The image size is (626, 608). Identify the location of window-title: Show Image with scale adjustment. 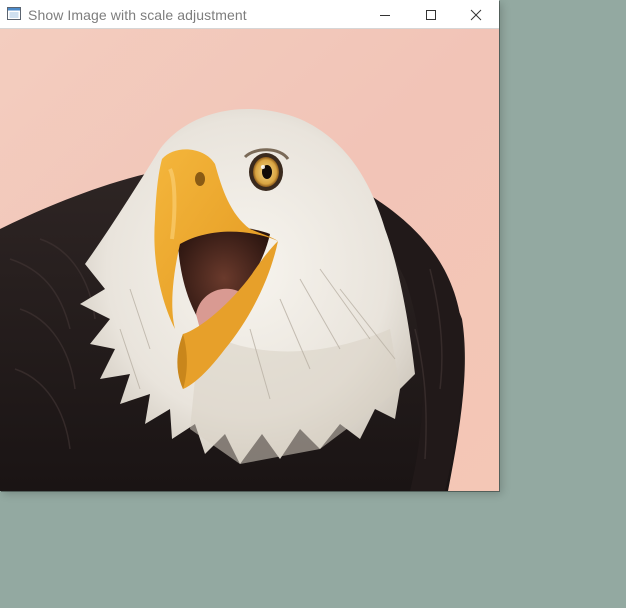
(137, 15).